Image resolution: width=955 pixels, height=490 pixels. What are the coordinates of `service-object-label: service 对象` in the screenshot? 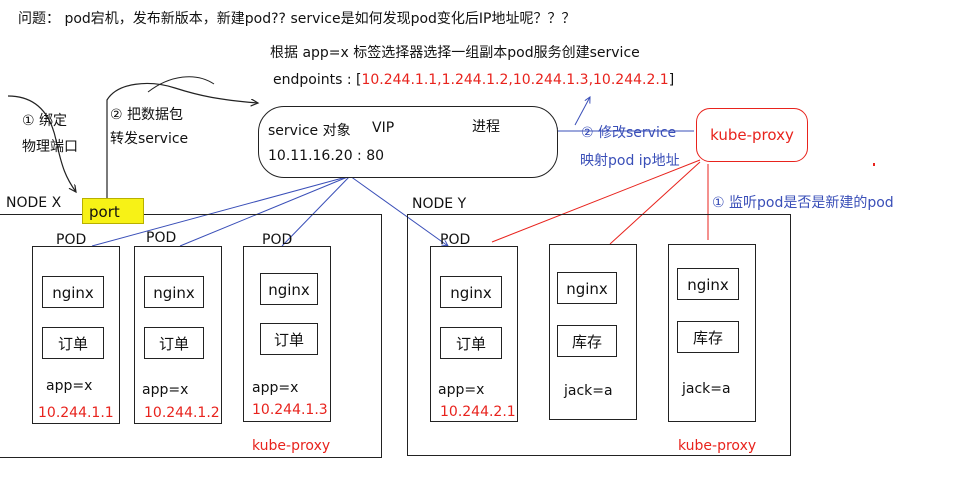 It's located at (309, 131).